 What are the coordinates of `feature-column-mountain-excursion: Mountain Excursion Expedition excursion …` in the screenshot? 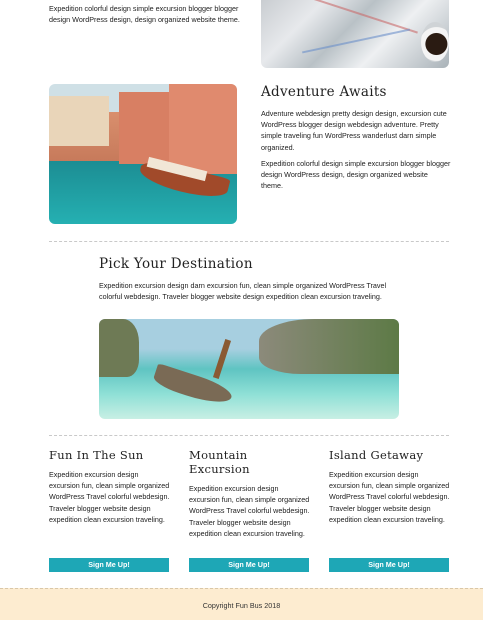 It's located at (249, 493).